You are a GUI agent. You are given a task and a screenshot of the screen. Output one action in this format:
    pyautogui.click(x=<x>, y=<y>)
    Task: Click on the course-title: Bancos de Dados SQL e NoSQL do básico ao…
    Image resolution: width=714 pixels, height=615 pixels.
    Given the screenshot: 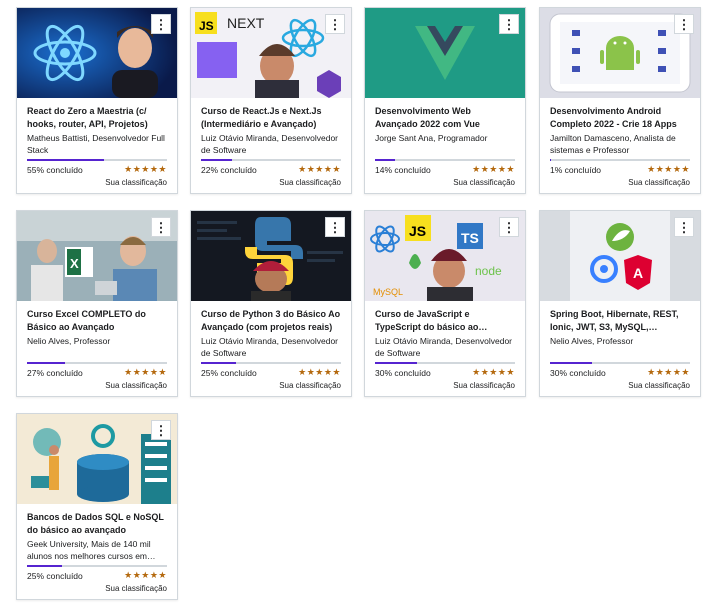 What is the action you would take?
    pyautogui.click(x=97, y=524)
    